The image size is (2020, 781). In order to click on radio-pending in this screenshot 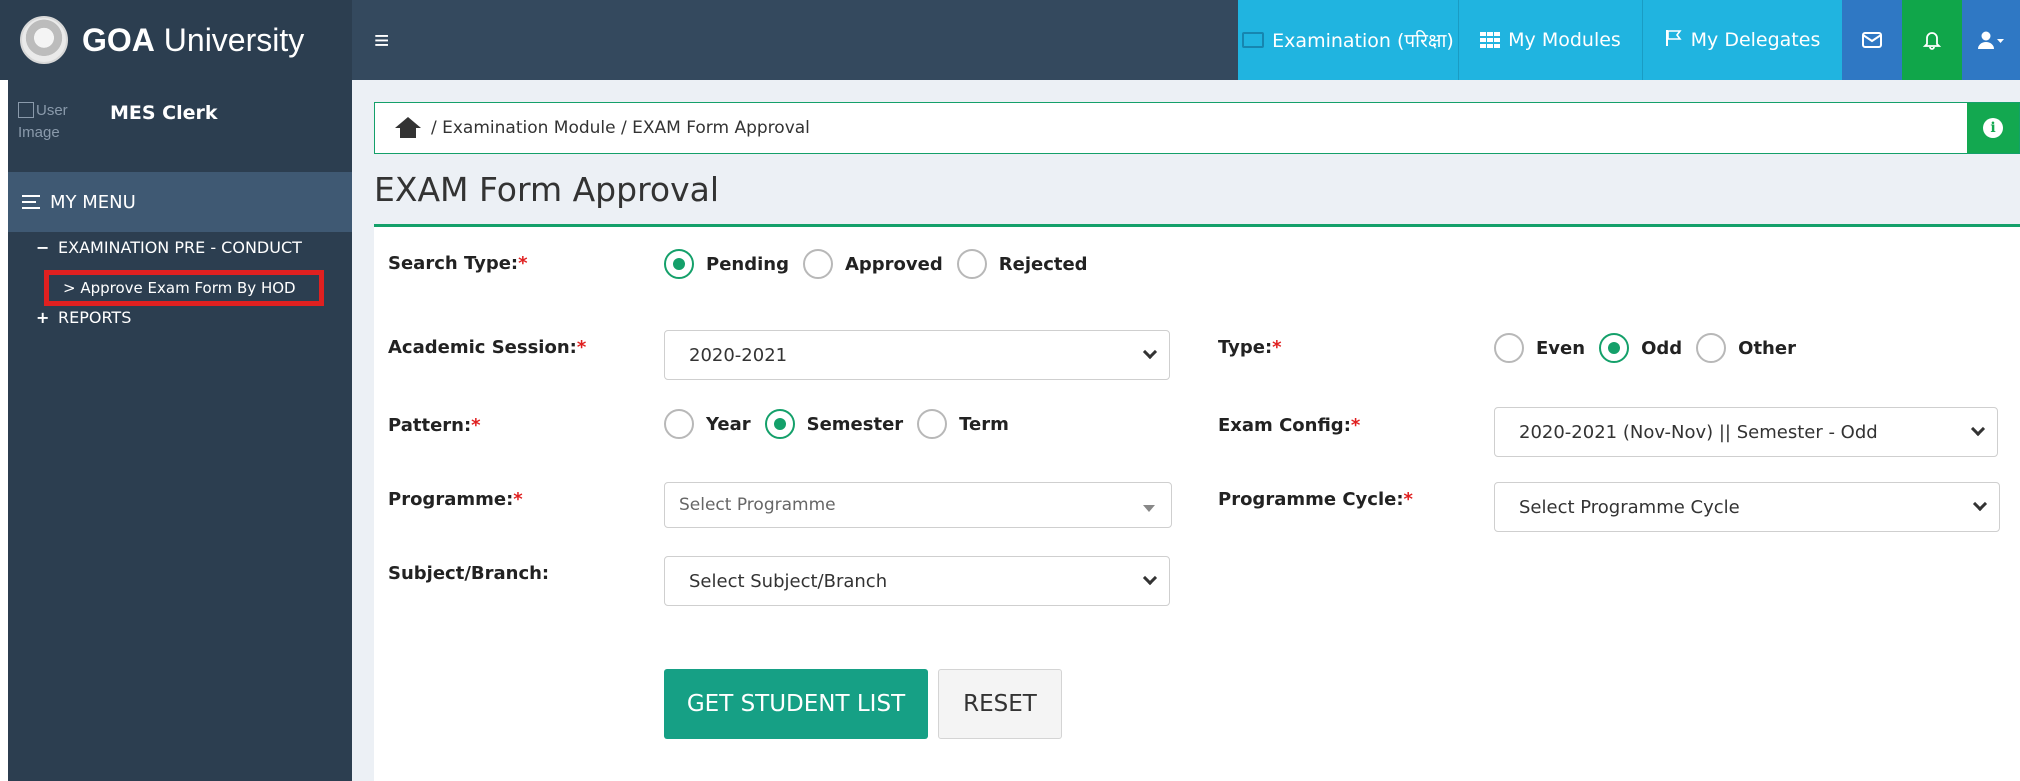, I will do `click(679, 264)`.